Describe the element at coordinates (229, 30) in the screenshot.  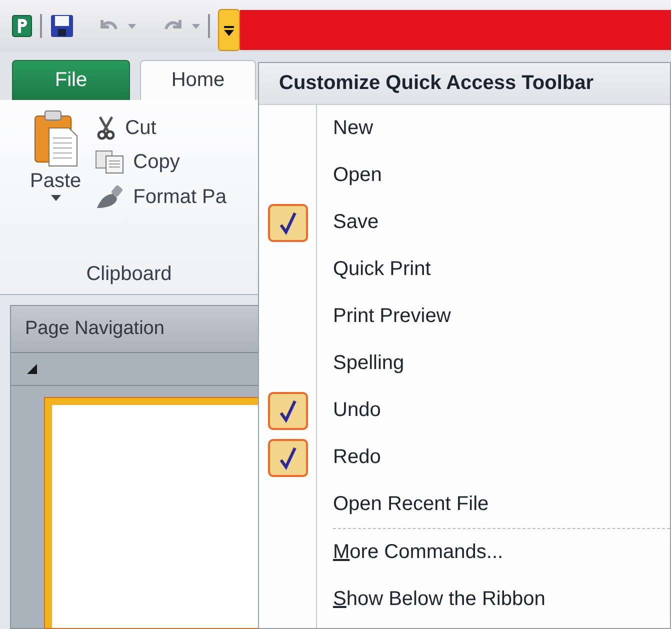
I see `customize-toolbar-button` at that location.